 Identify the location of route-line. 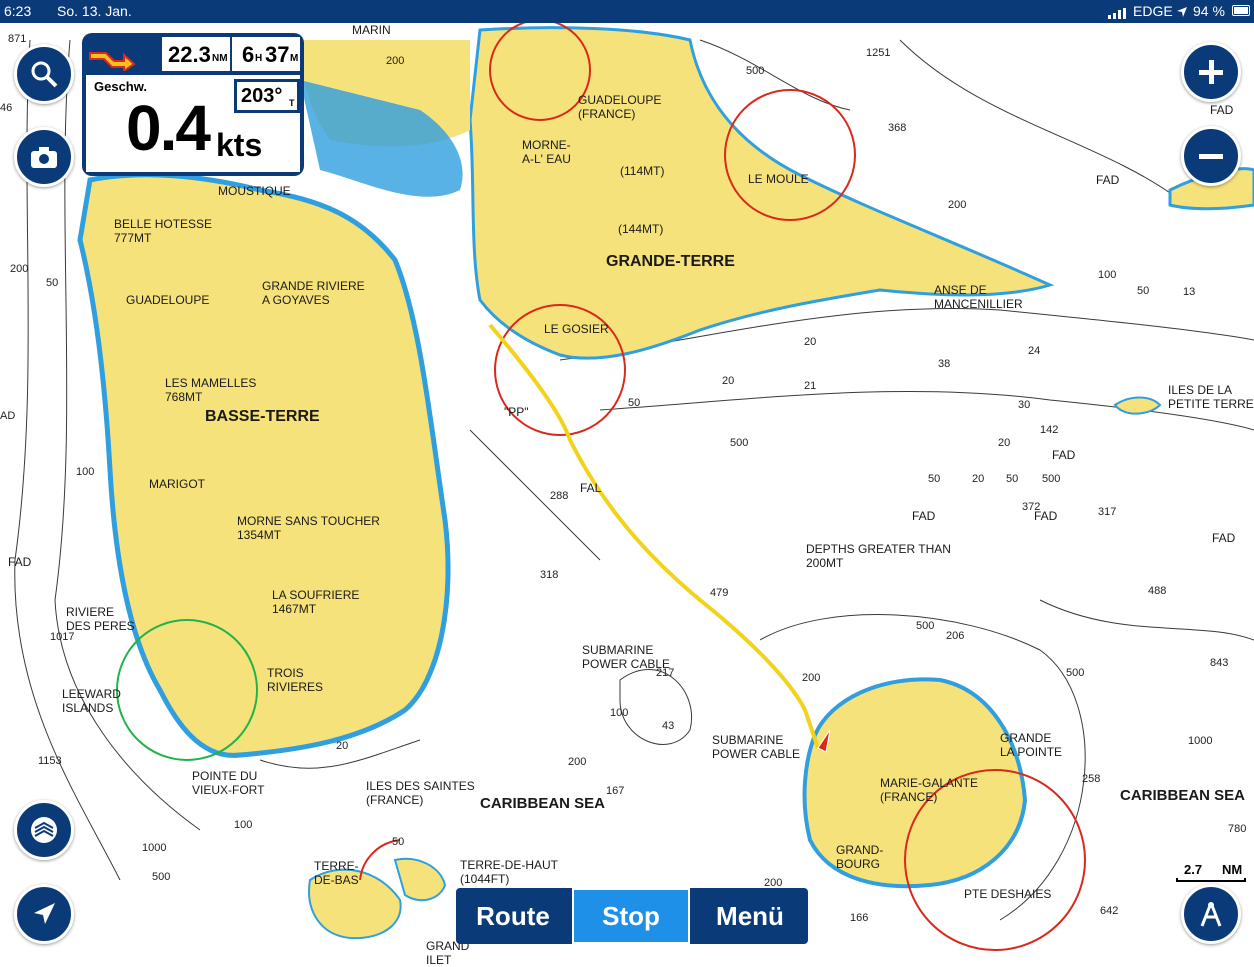
(654, 536).